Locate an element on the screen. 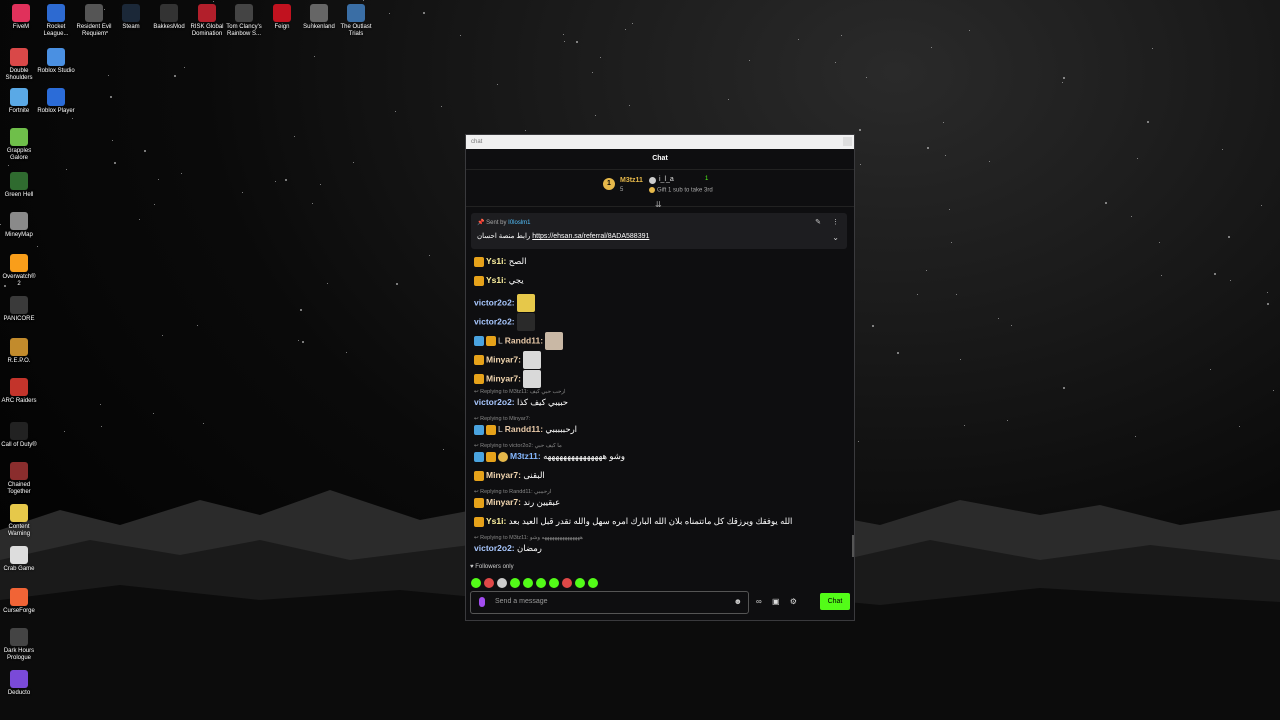  reply-context: ↩ Replying to victor2o2: ما كيف حبي is located at coordinates (518, 446).